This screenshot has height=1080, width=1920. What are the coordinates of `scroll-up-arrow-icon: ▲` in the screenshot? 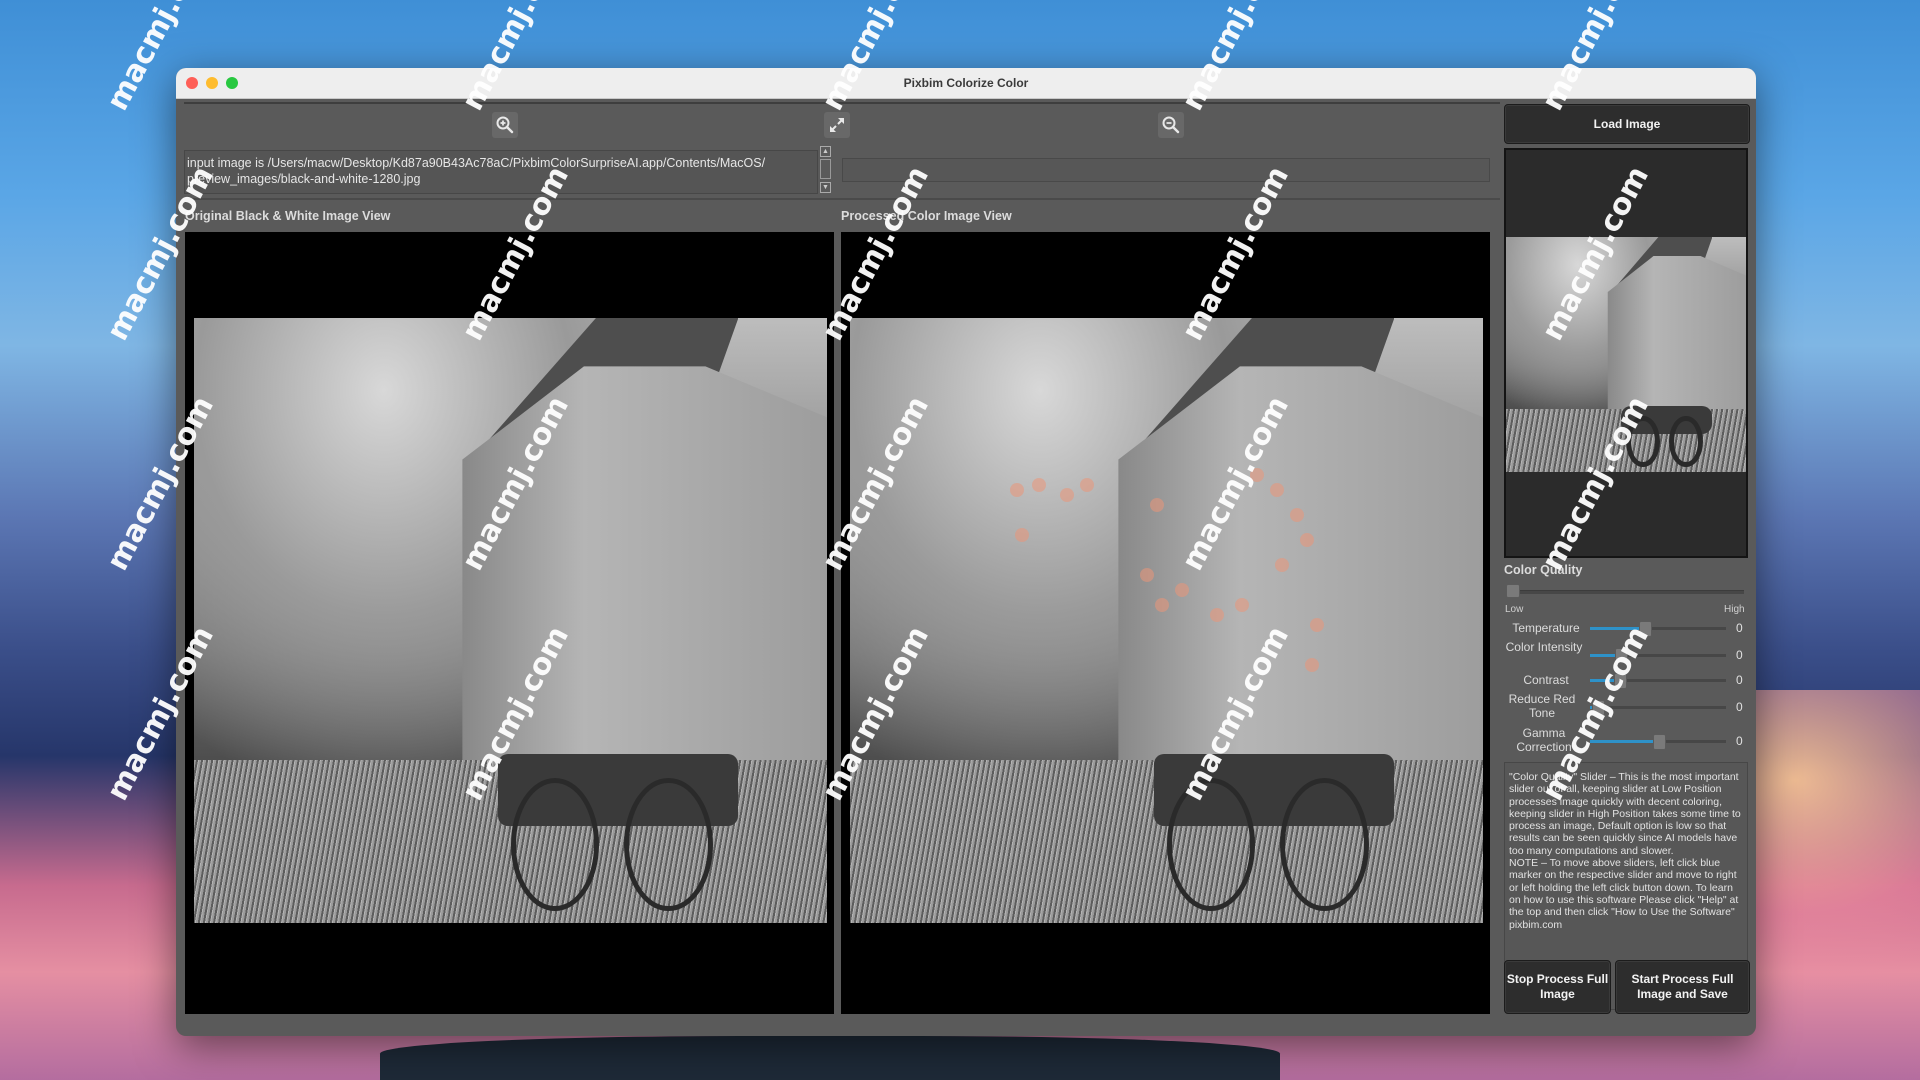 It's located at (825, 151).